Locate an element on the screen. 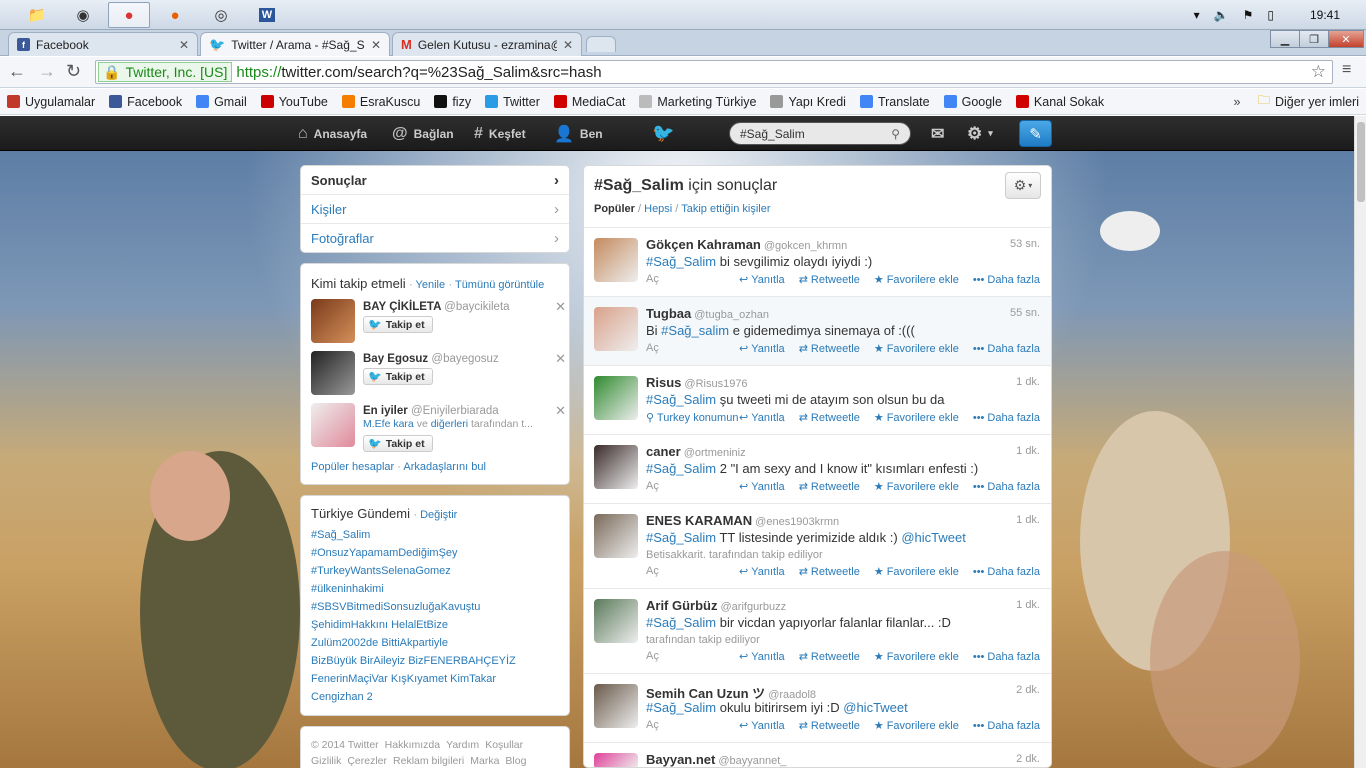 Image resolution: width=1366 pixels, height=768 pixels. close-tab-icon: ✕ is located at coordinates (376, 45).